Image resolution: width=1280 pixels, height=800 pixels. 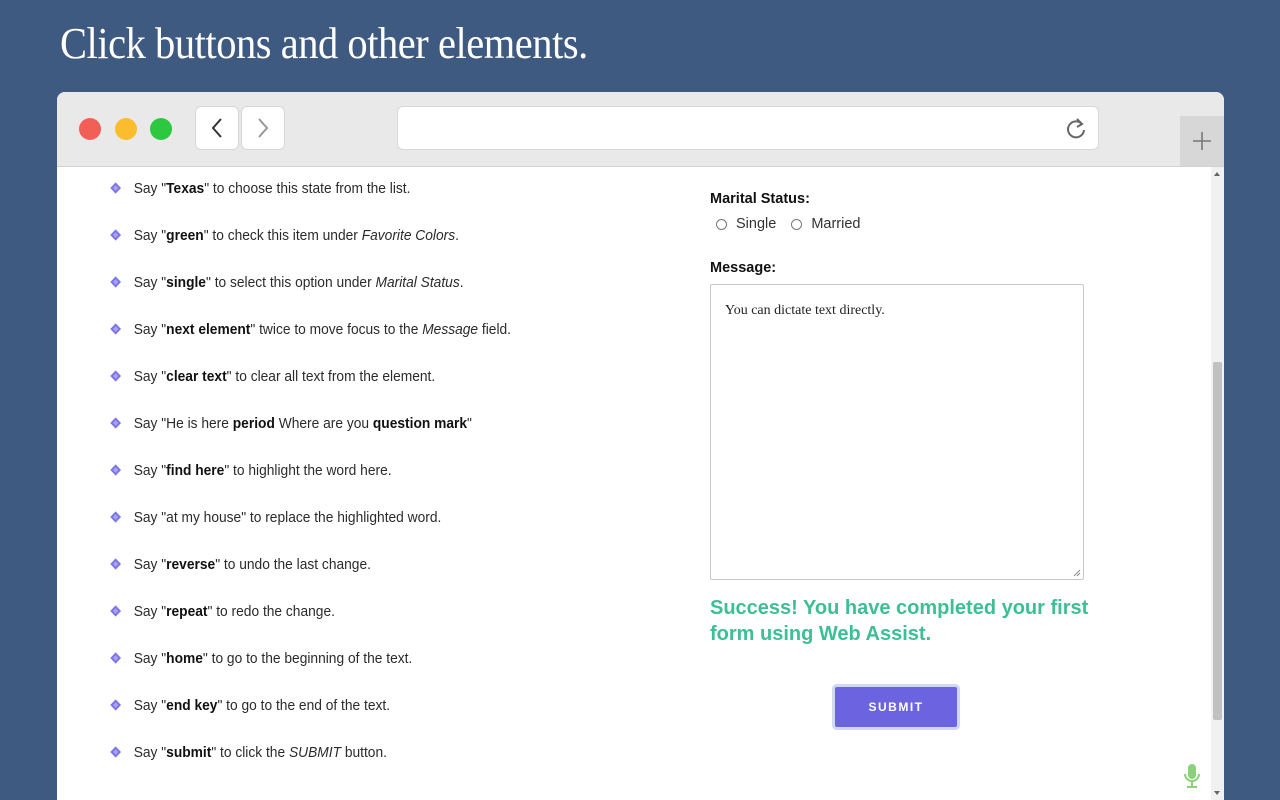 I want to click on microphone-button, so click(x=1192, y=778).